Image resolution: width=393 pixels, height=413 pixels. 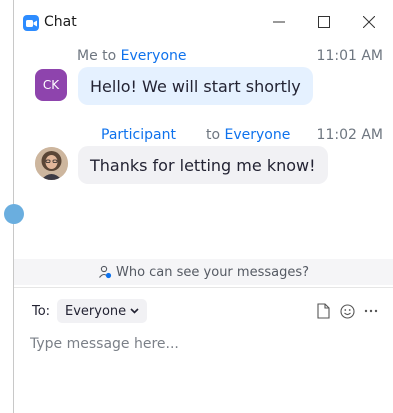 I want to click on message-text: Thanks for letting me know!, so click(x=203, y=165).